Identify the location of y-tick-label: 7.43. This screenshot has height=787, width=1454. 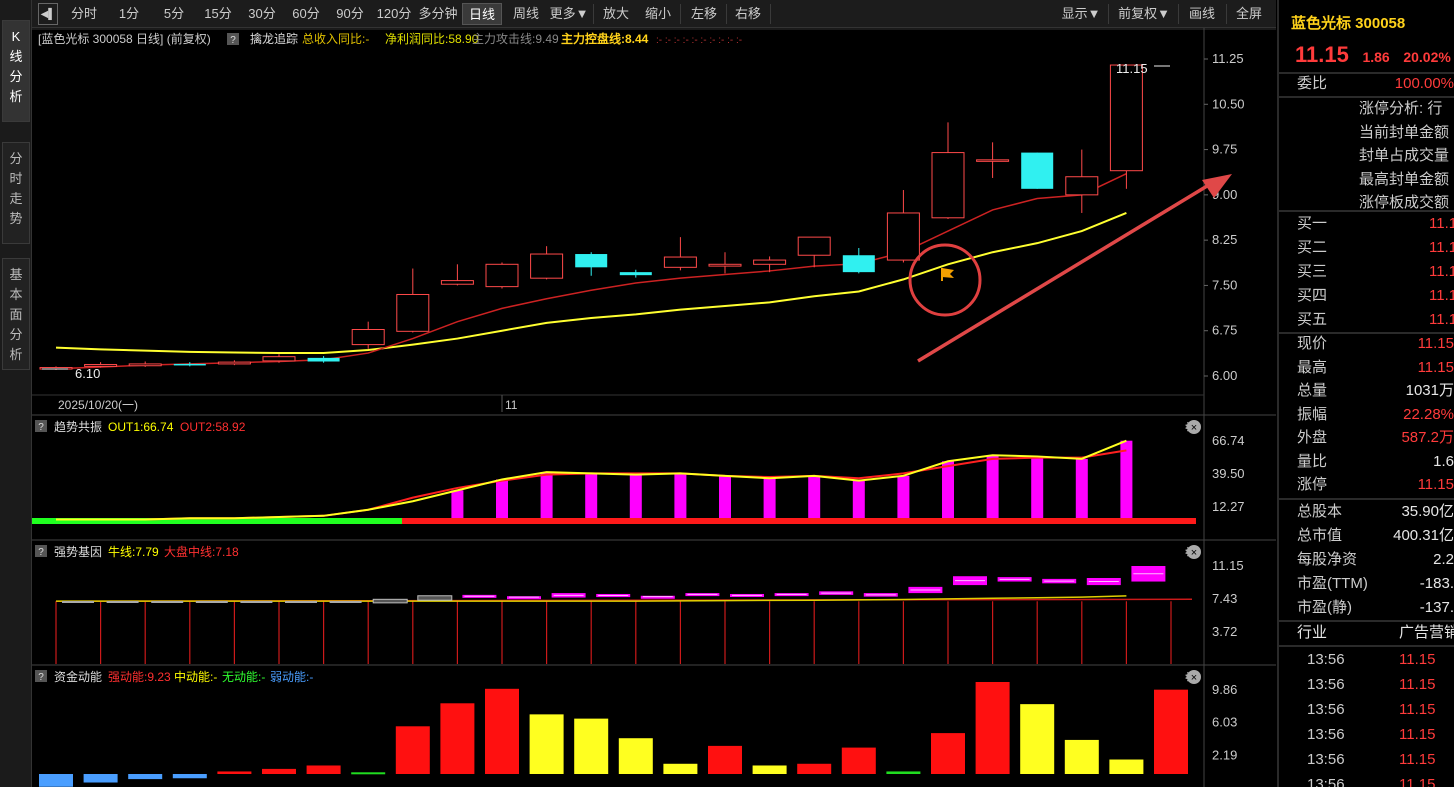
(1224, 598).